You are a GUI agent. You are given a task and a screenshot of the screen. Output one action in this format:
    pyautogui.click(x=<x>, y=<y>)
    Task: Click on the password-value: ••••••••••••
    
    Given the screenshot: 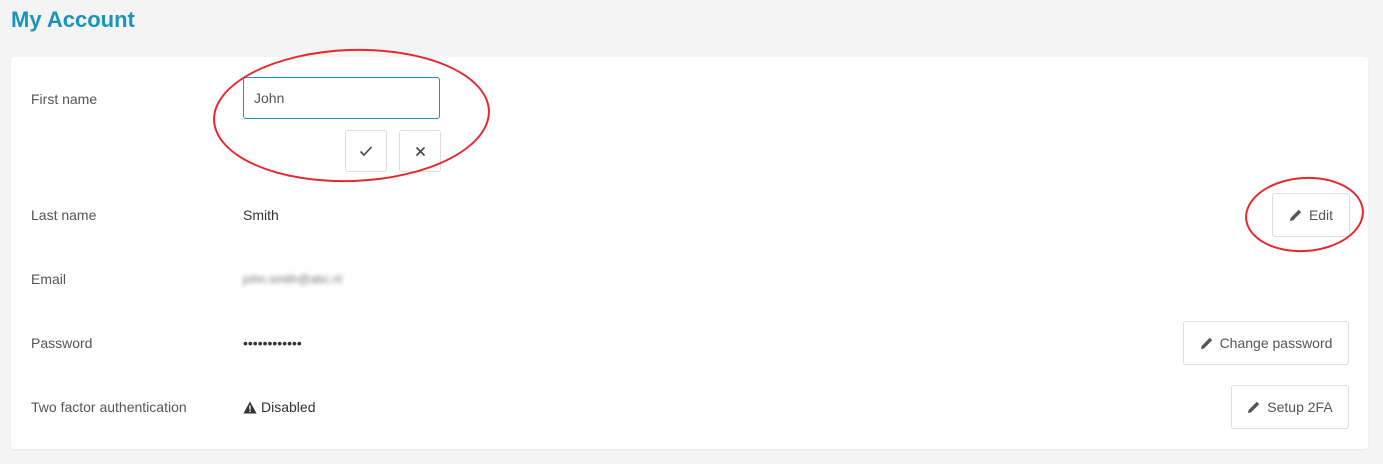 What is the action you would take?
    pyautogui.click(x=272, y=343)
    